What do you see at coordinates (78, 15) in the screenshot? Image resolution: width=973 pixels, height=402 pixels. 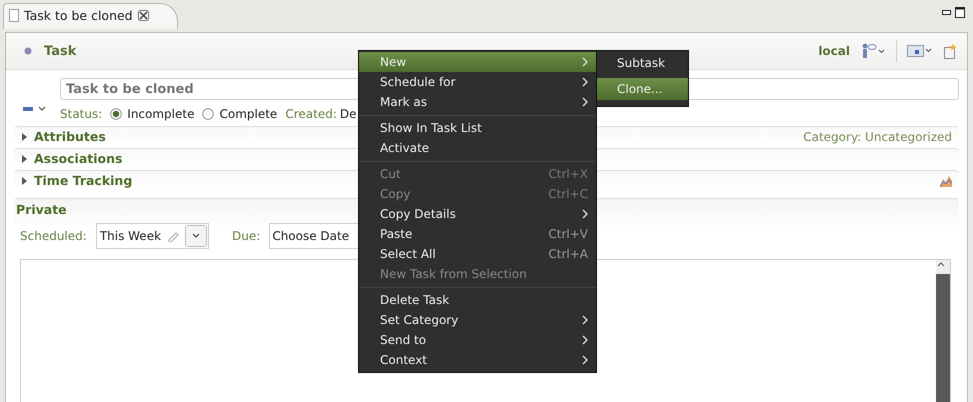 I see `tab-title: Task to be cloned` at bounding box center [78, 15].